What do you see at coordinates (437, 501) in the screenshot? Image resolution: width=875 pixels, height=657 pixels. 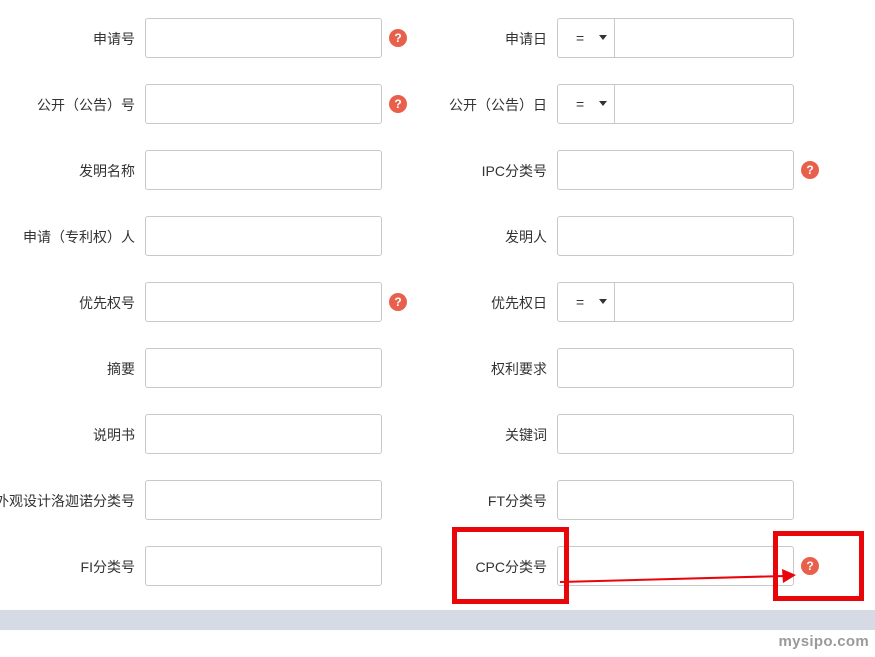 I see `form-row-locarno-class: 外观设计洛迦诺分类号 FT分类号` at bounding box center [437, 501].